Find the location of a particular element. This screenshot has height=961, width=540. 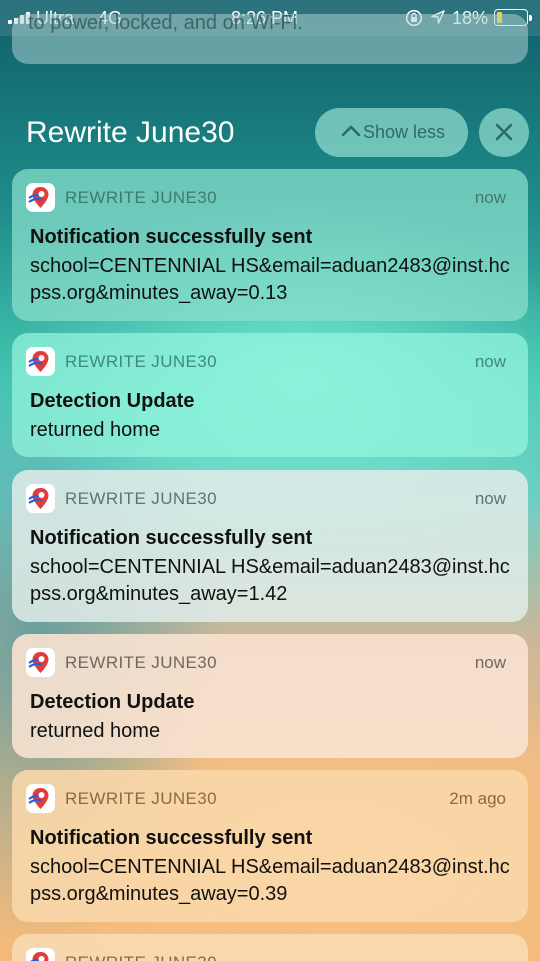

chevron-up-icon is located at coordinates (351, 131).